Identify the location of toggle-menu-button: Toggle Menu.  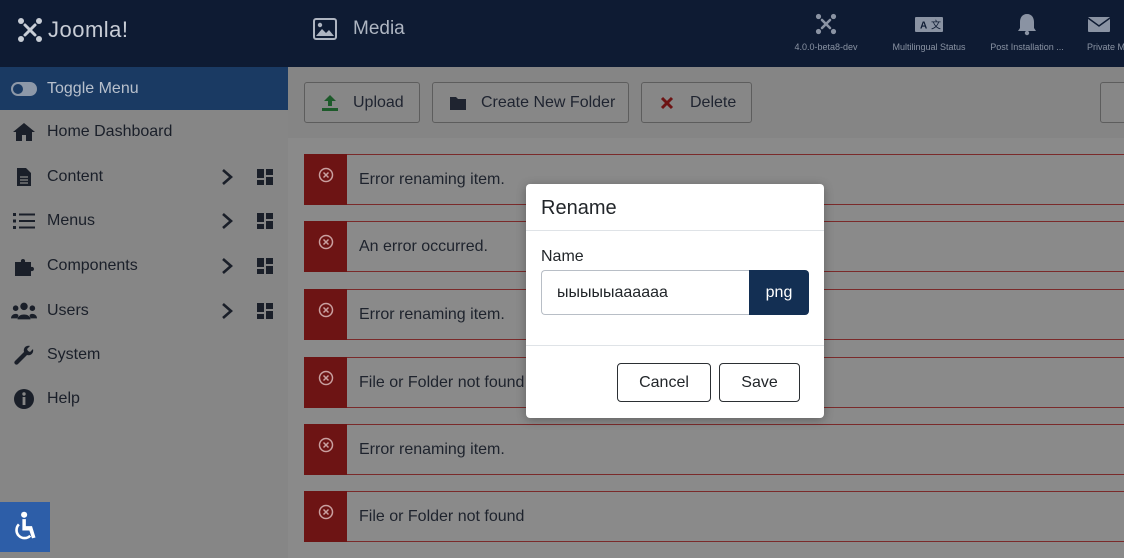
(144, 88).